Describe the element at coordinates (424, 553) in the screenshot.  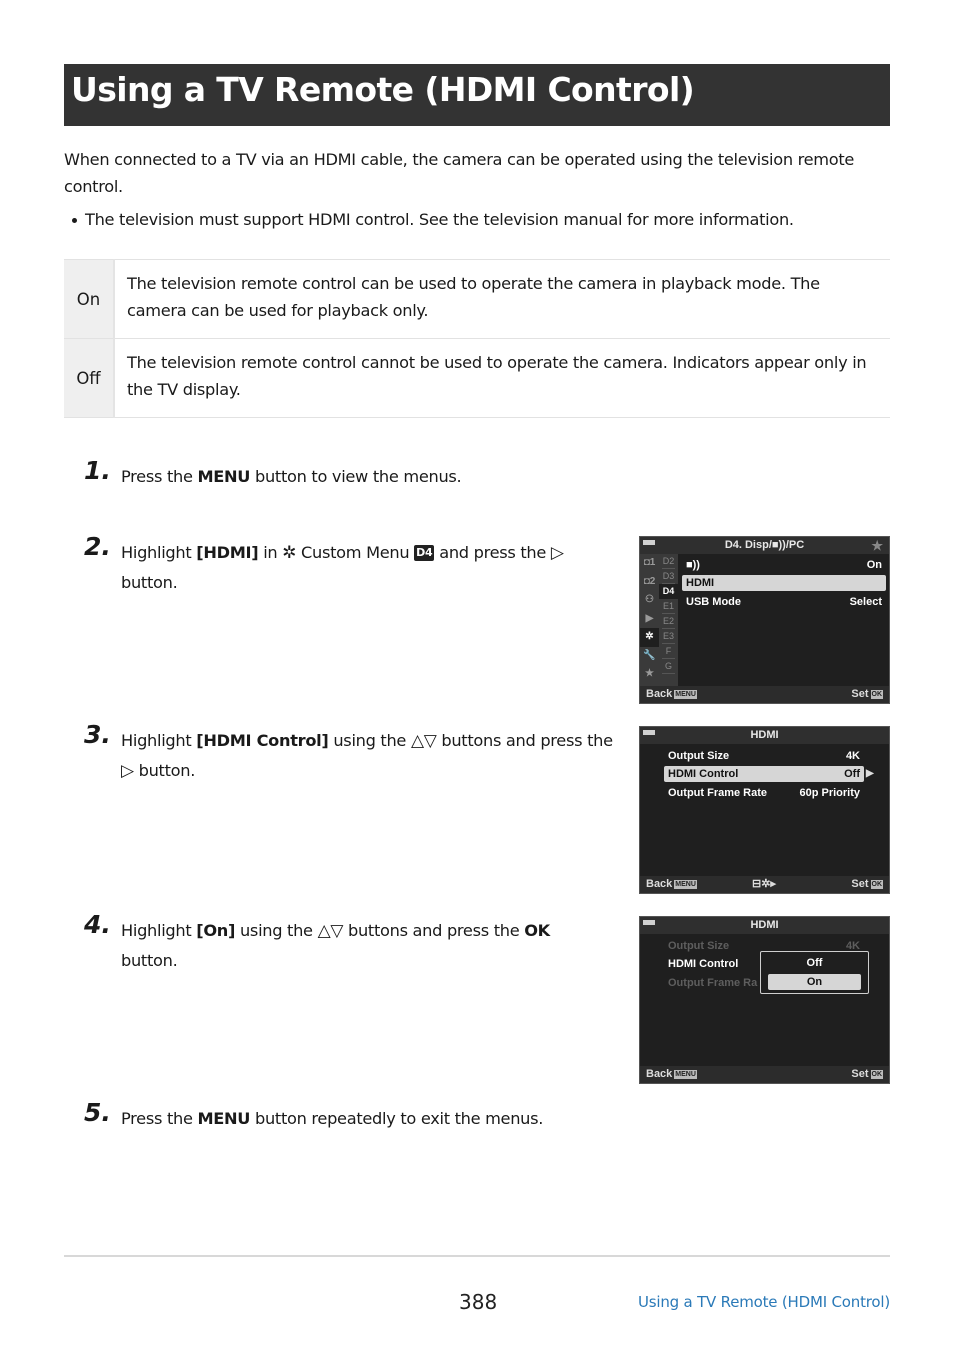
I see `d4-badge-icon: D4` at that location.